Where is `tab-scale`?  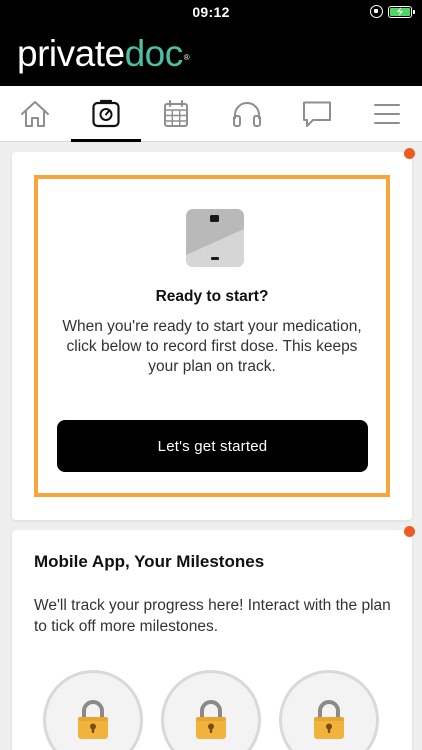
tab-scale is located at coordinates (106, 114).